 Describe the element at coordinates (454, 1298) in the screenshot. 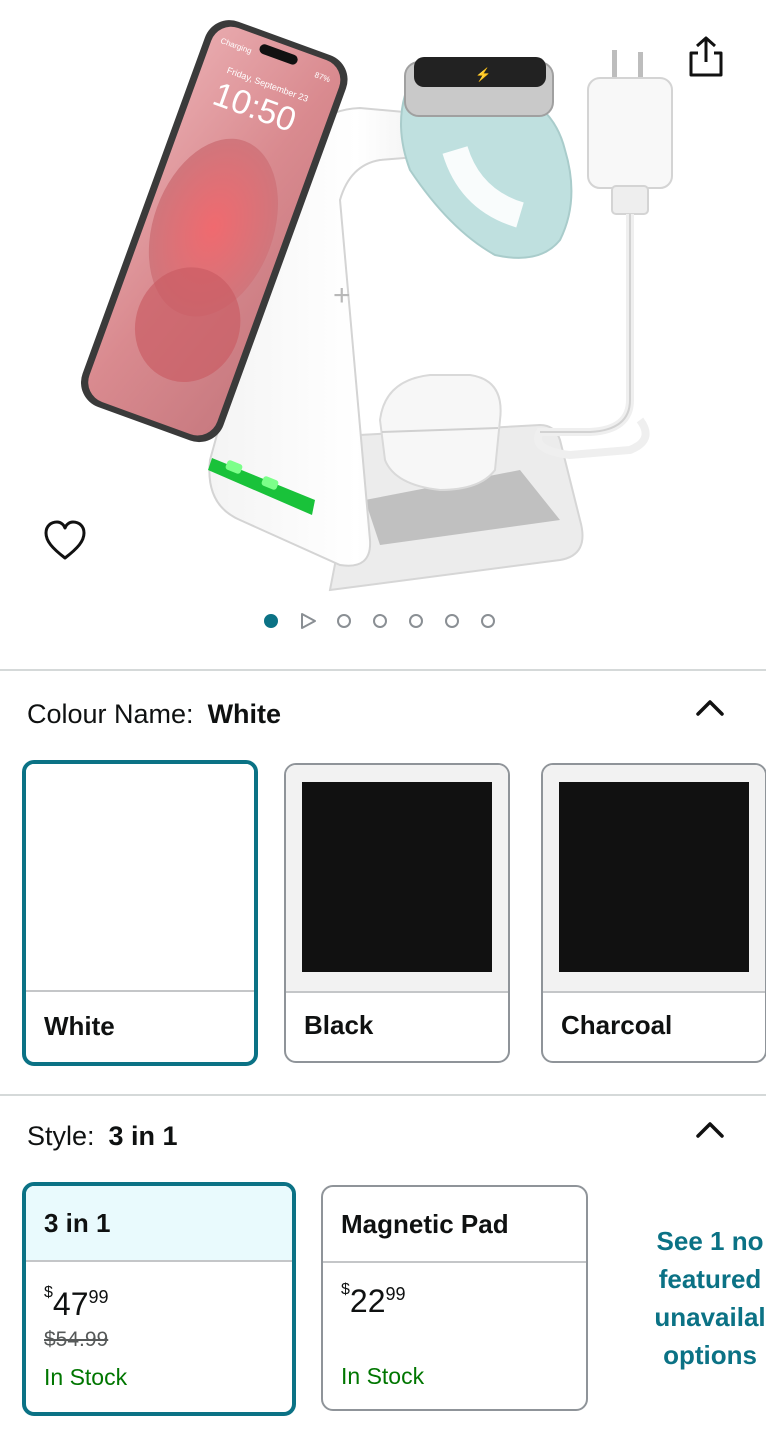

I see `style-option-magnetic-pad: Magnetic Pad $2299 In Stock` at that location.